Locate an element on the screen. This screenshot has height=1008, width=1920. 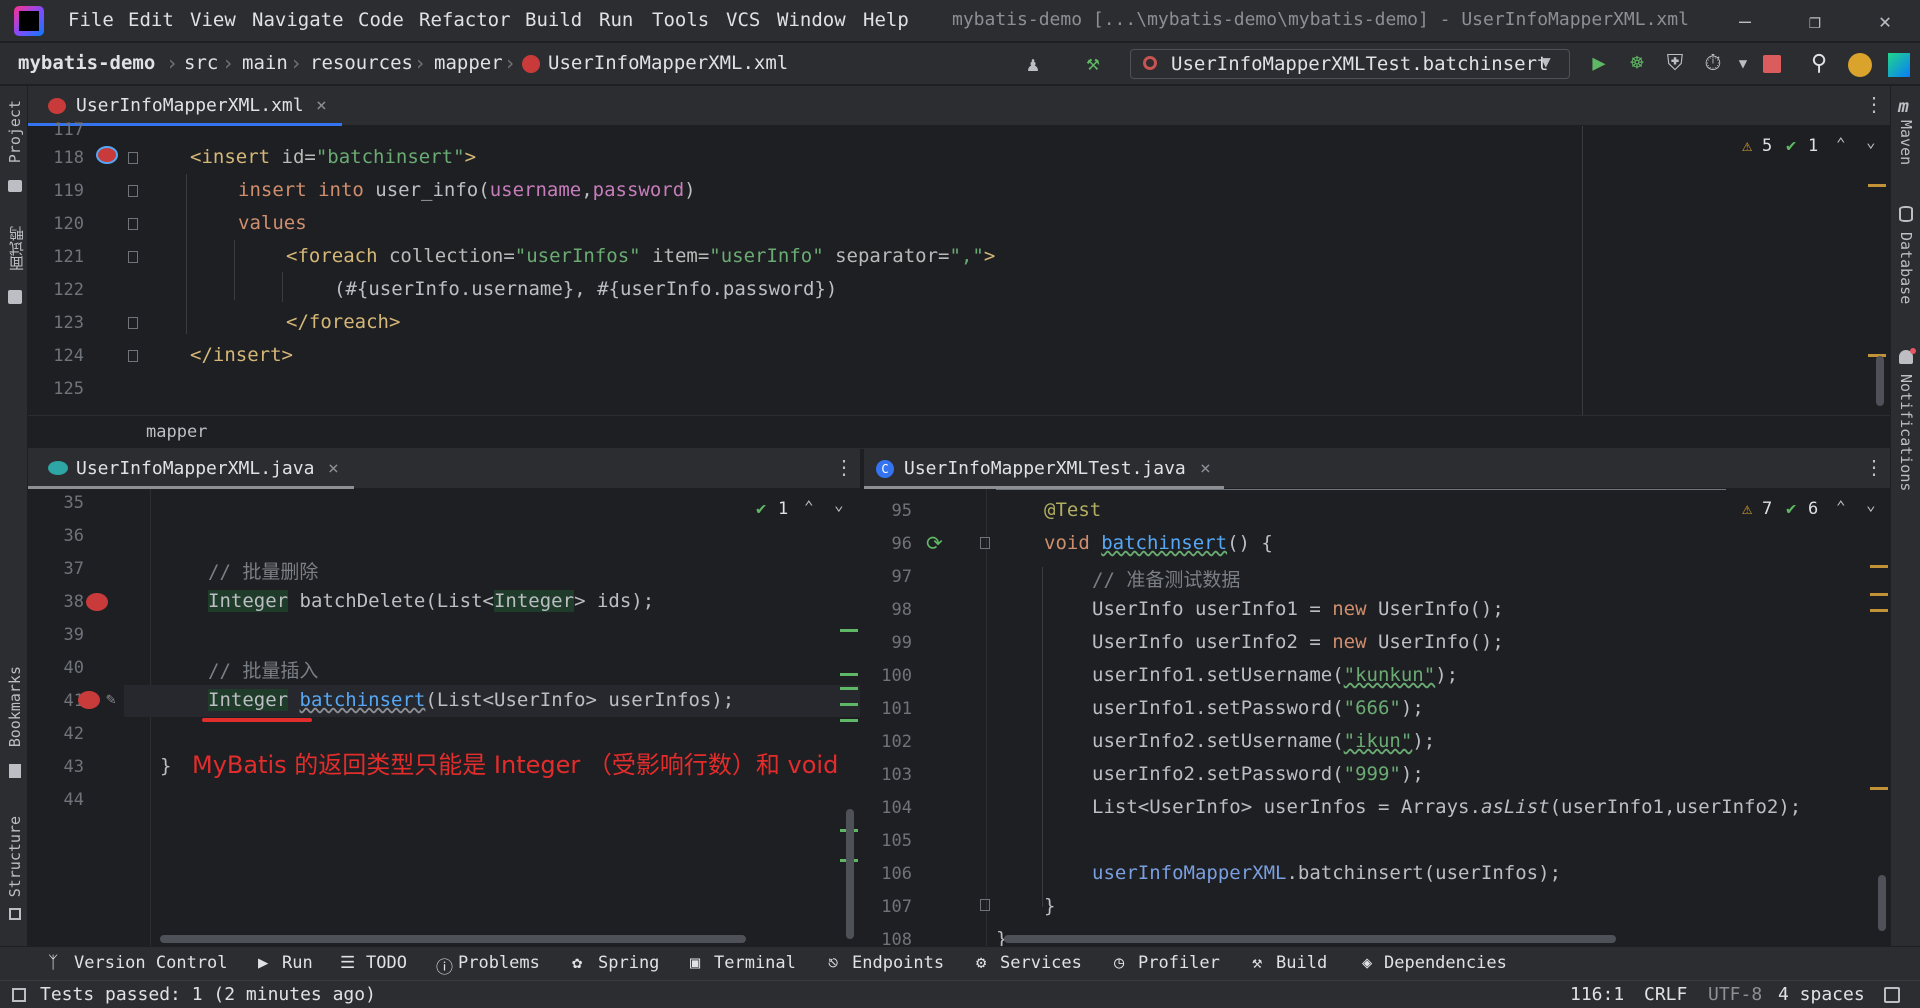
intellij-logo-icon: IJ is located at coordinates (29, 21).